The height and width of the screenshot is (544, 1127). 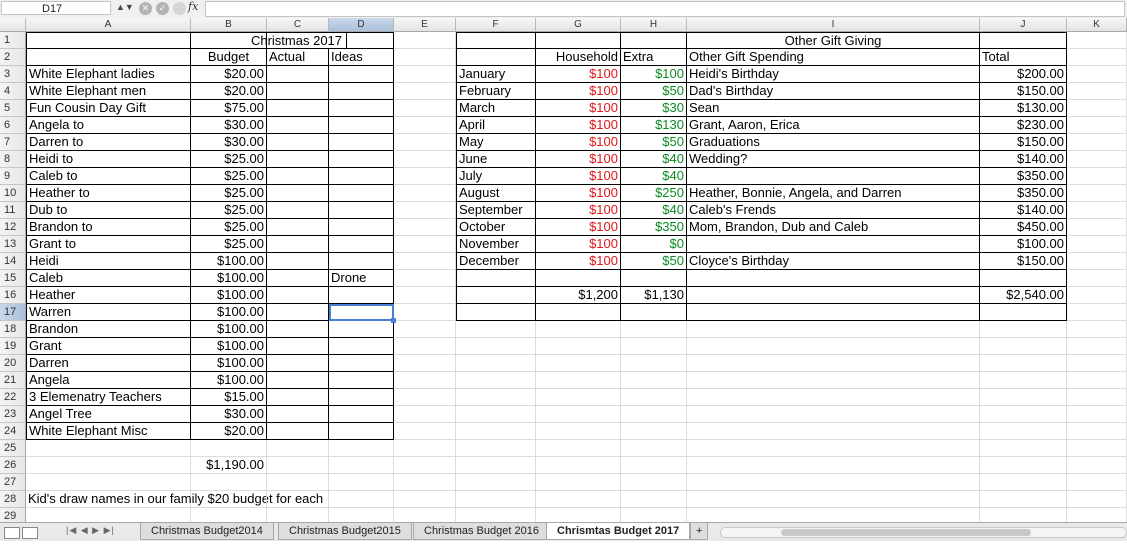 I want to click on row-header-24: 24, so click(x=13, y=431).